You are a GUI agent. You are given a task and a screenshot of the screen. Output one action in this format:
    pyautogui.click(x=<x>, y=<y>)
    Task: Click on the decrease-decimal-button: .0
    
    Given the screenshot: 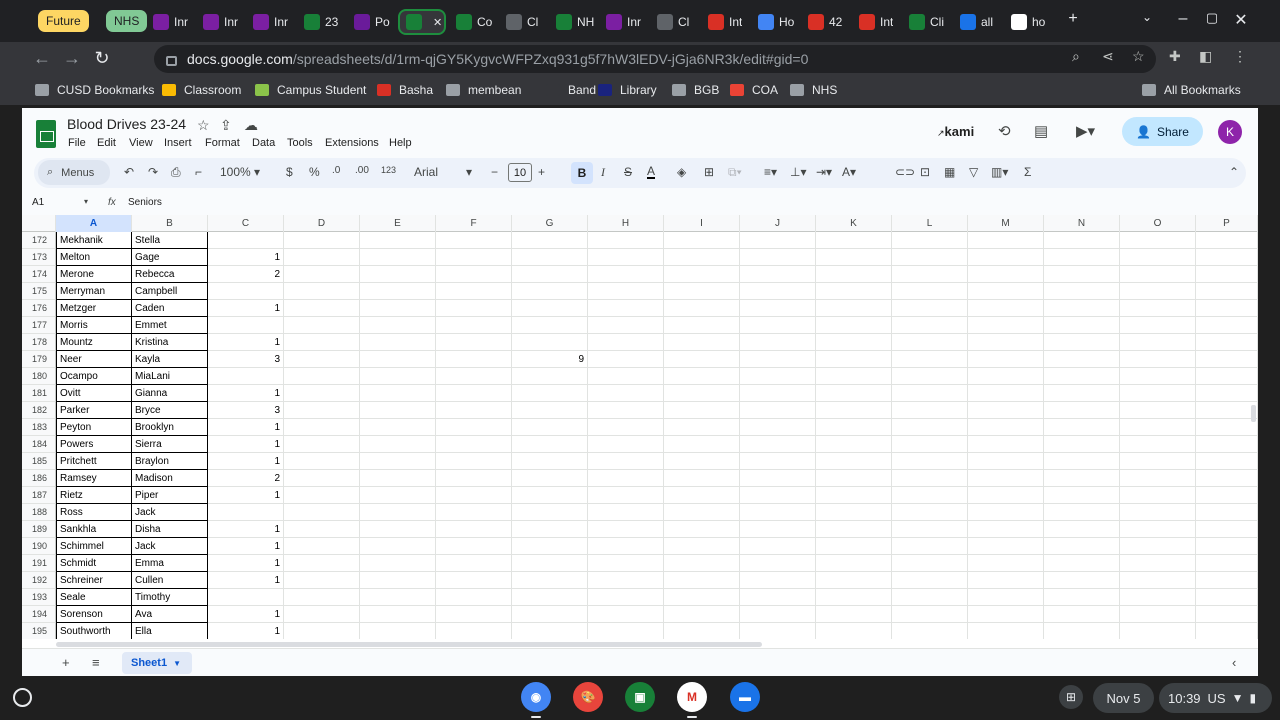 What is the action you would take?
    pyautogui.click(x=336, y=170)
    